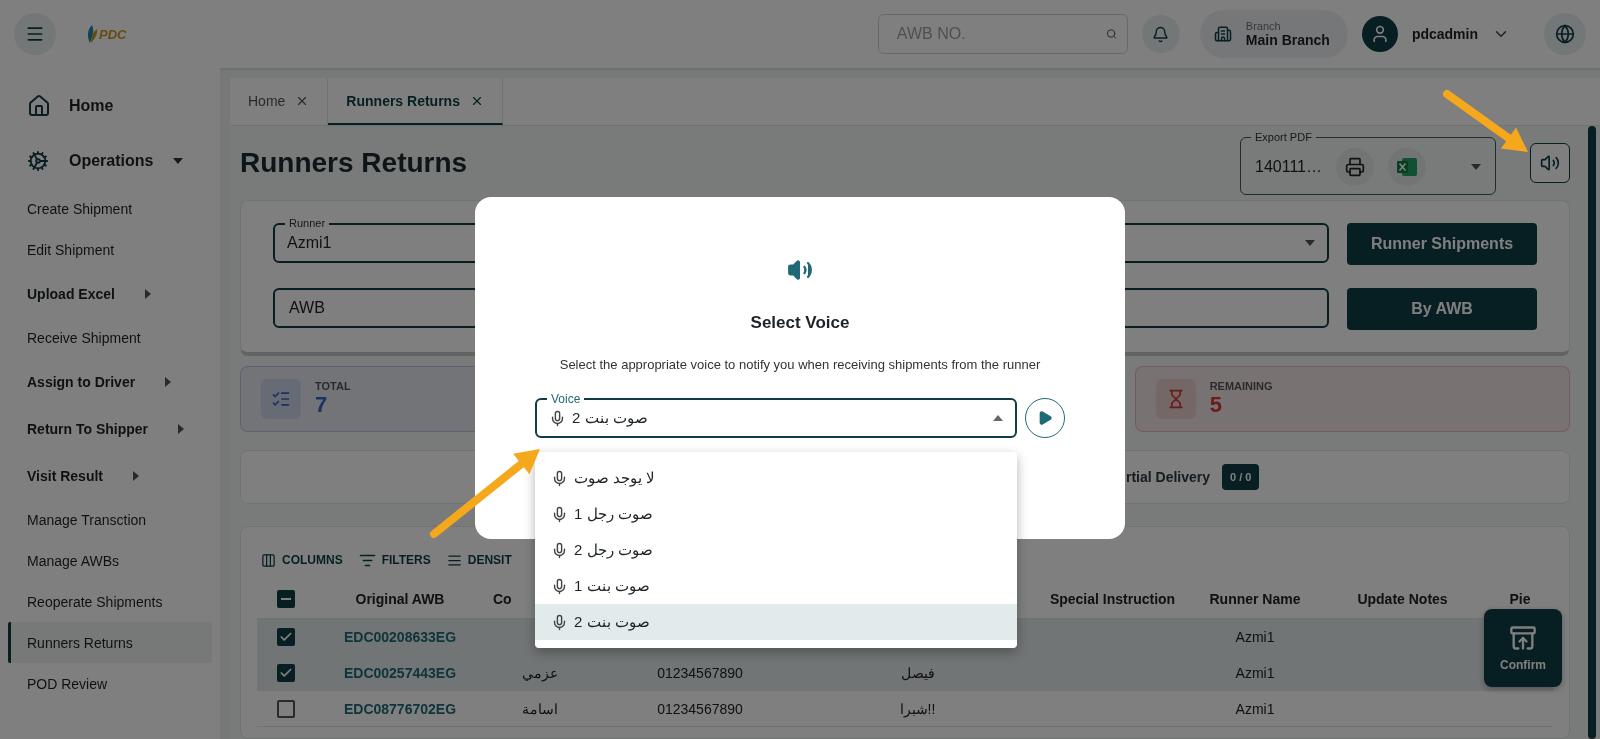 The width and height of the screenshot is (1600, 739). Describe the element at coordinates (800, 323) in the screenshot. I see `dialog-title: Select Voice` at that location.